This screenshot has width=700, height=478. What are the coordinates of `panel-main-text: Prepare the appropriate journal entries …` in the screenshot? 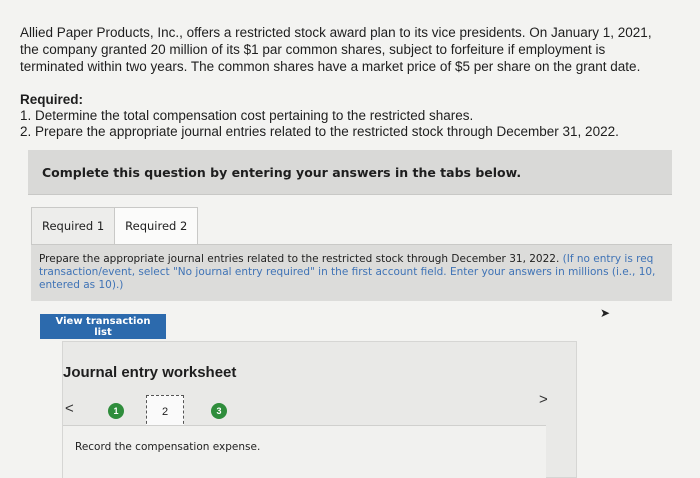 It's located at (299, 259).